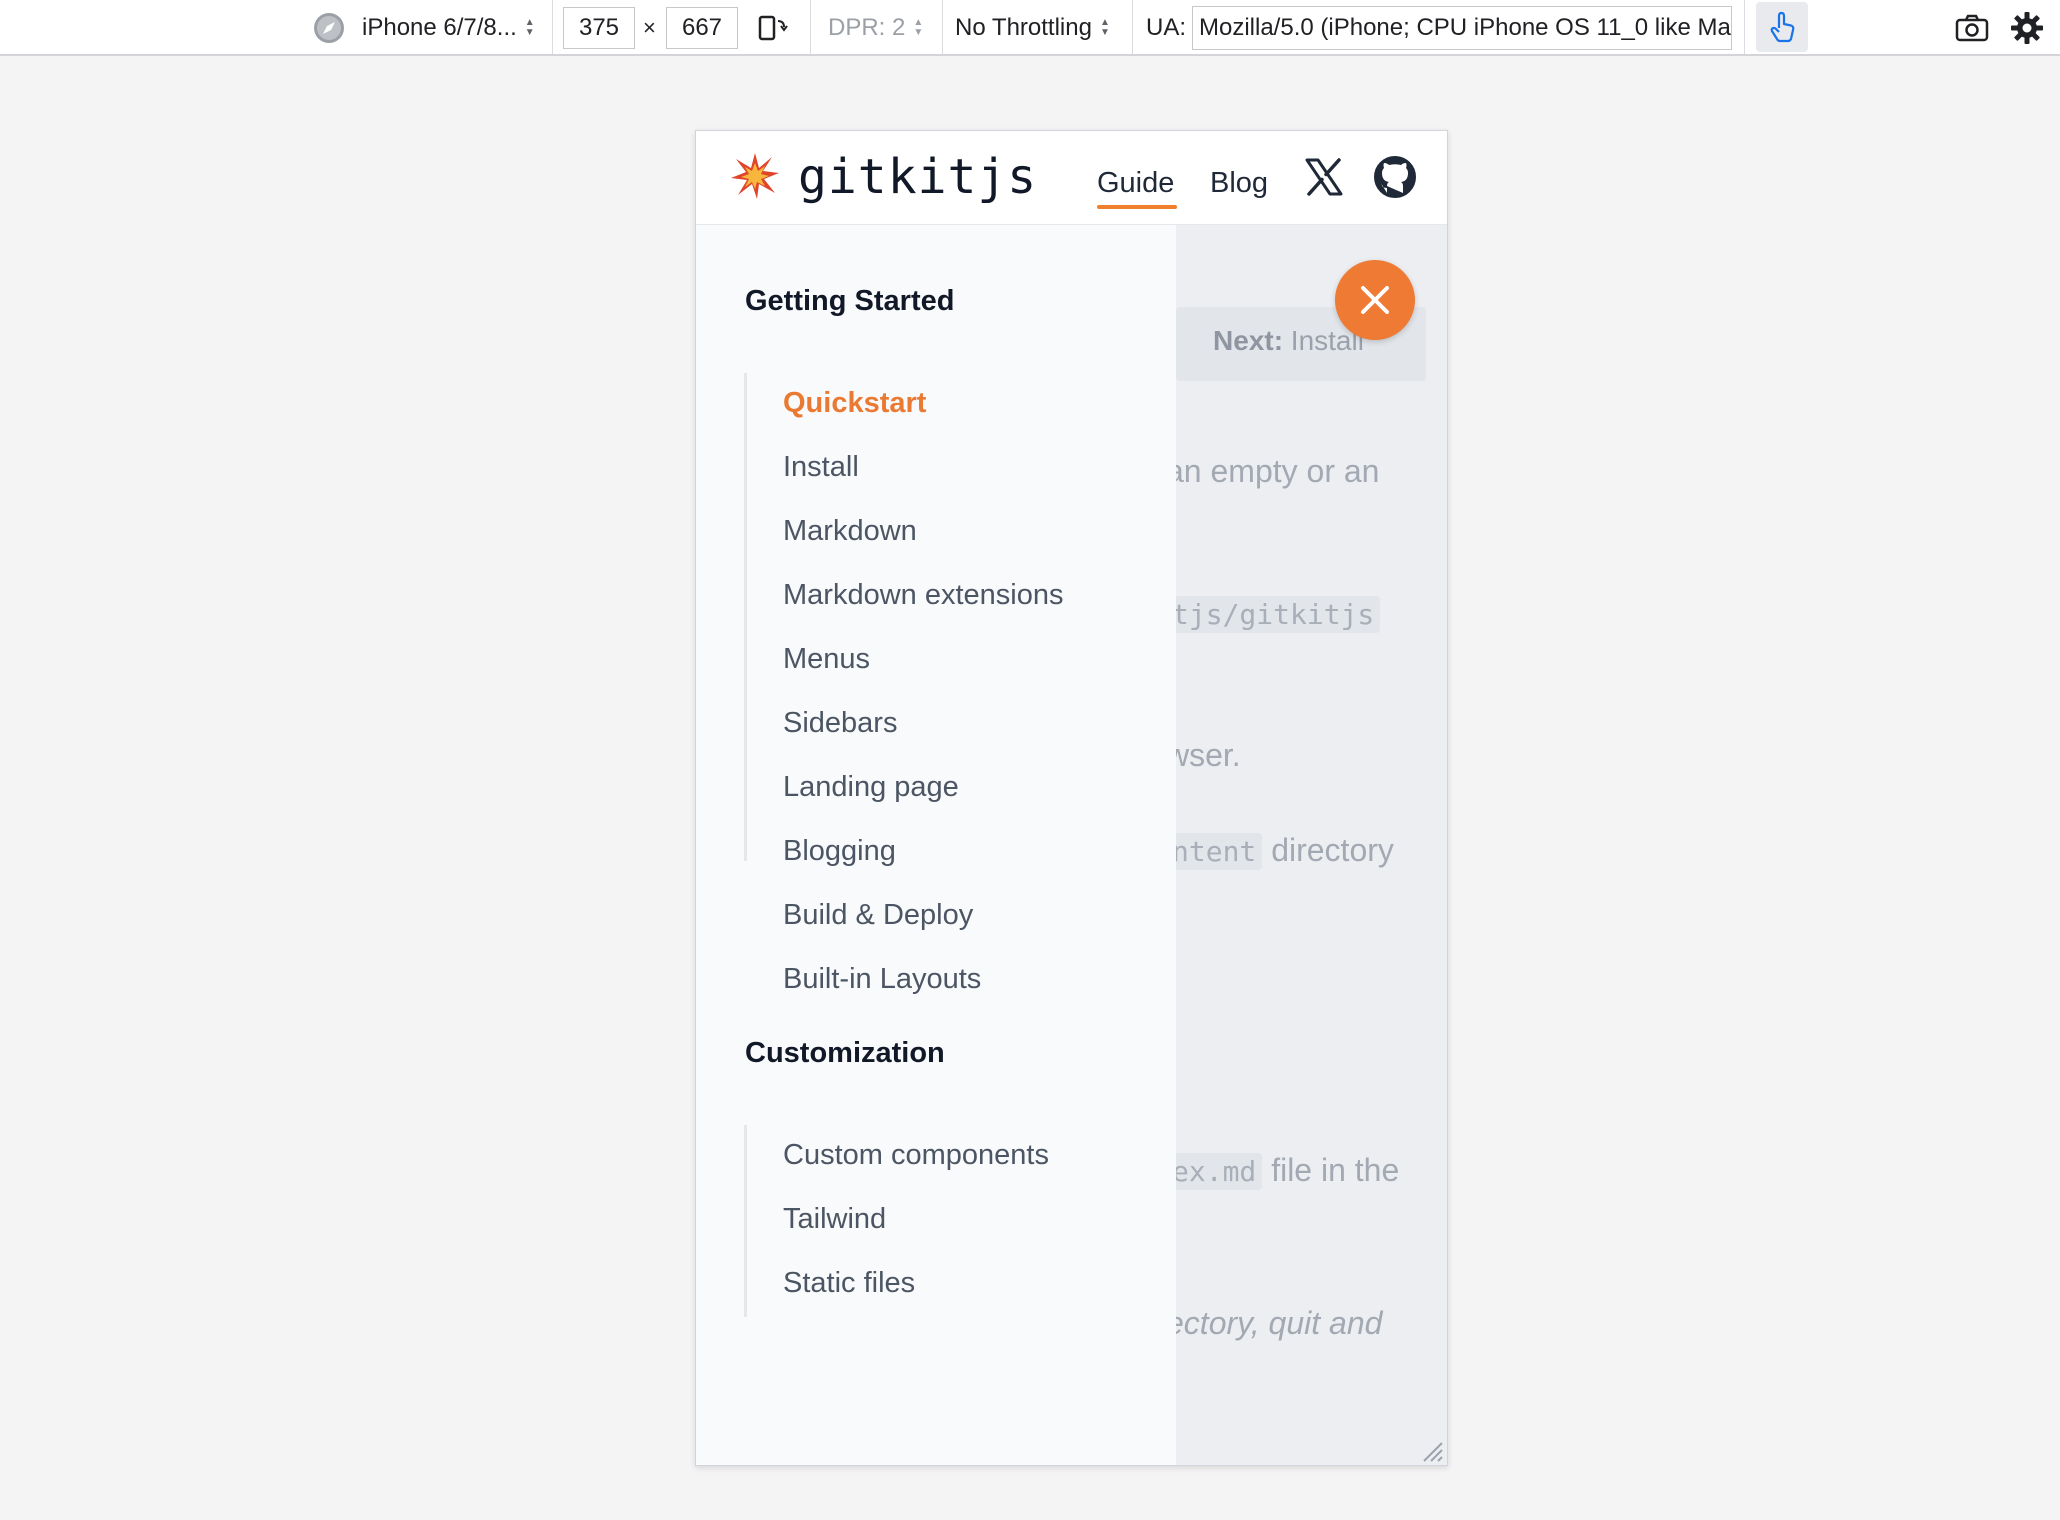  I want to click on gear-icon, so click(2027, 28).